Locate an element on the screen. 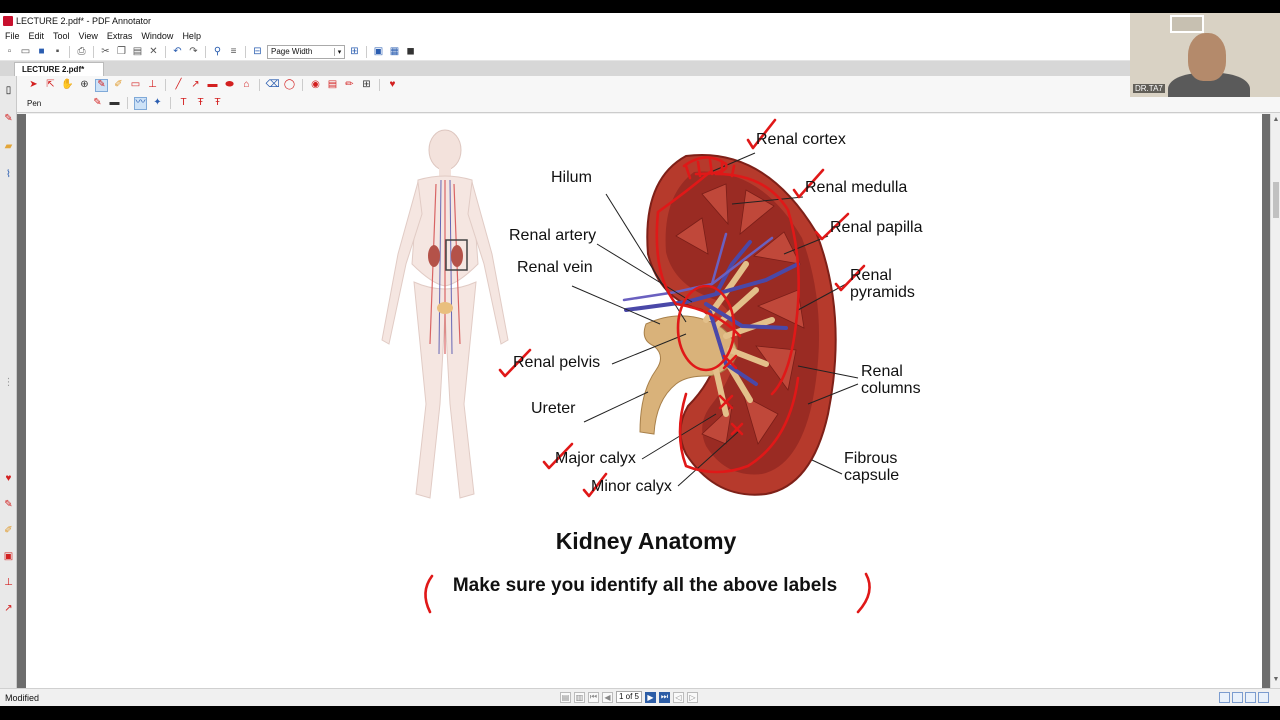 The image size is (1280, 720). text-format-icon: Ŧ is located at coordinates (200, 103).